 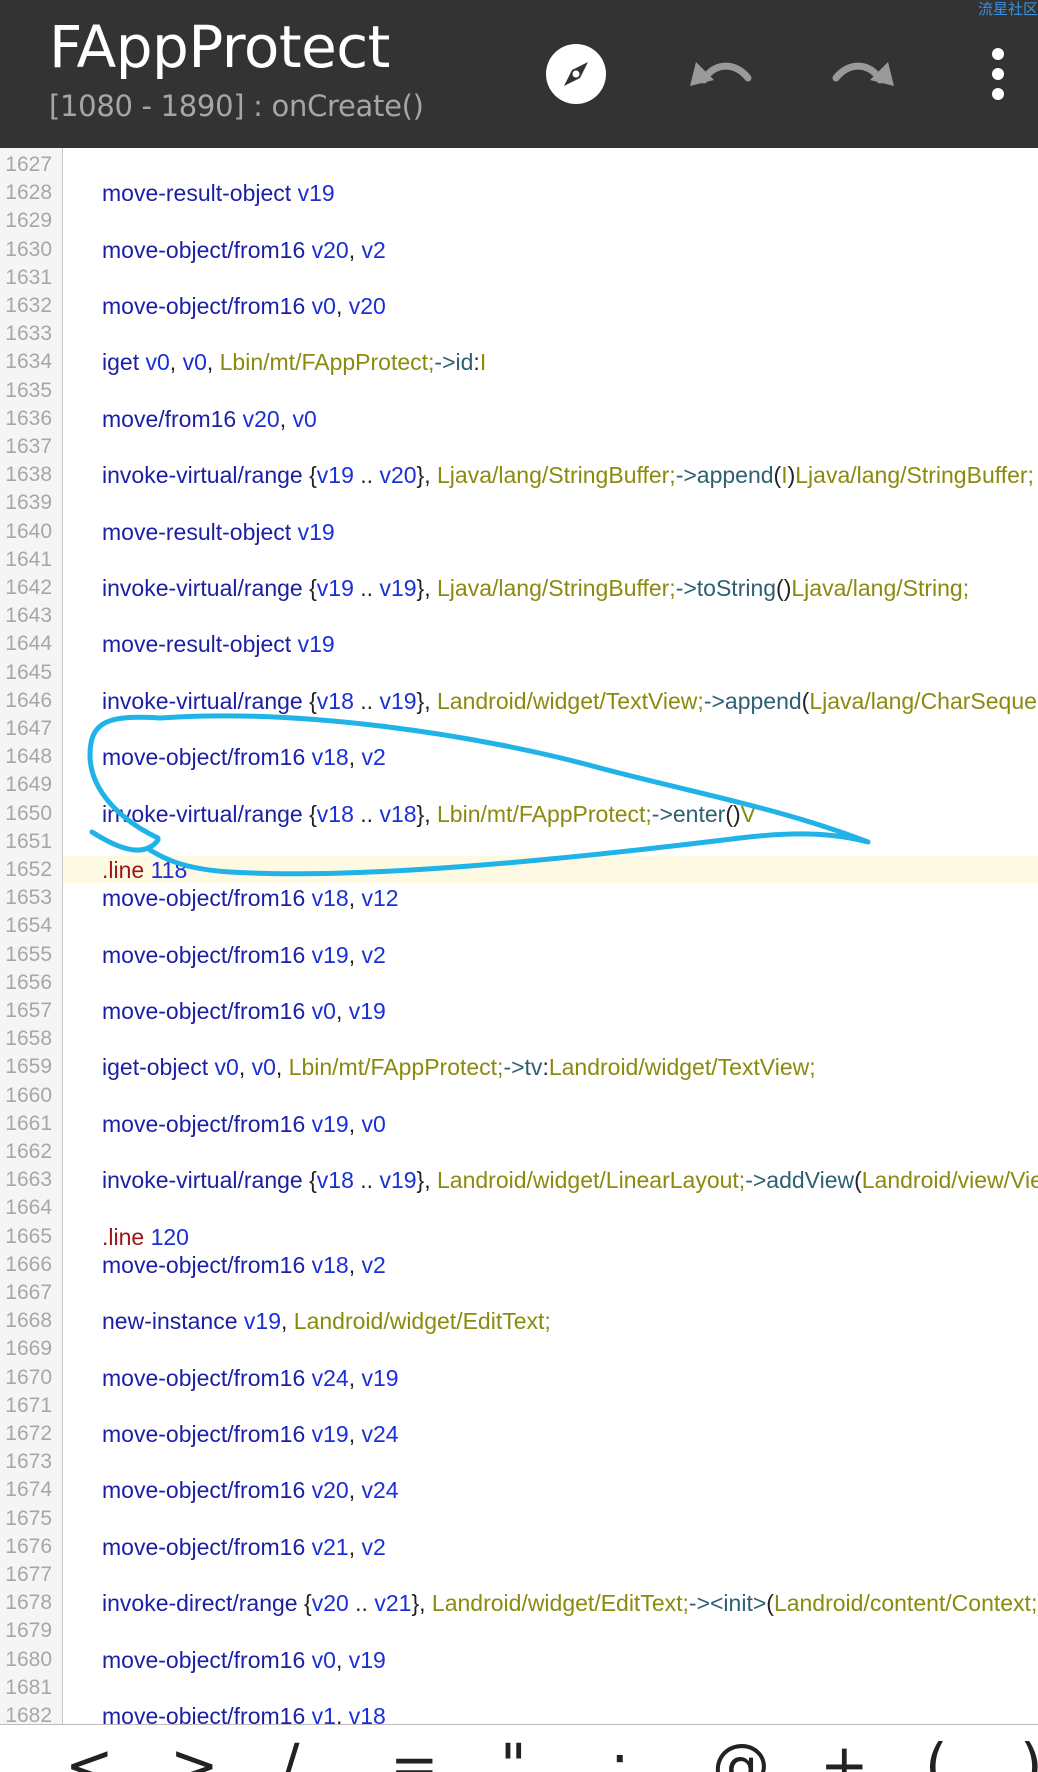 I want to click on line-number: 1637, so click(x=28, y=446).